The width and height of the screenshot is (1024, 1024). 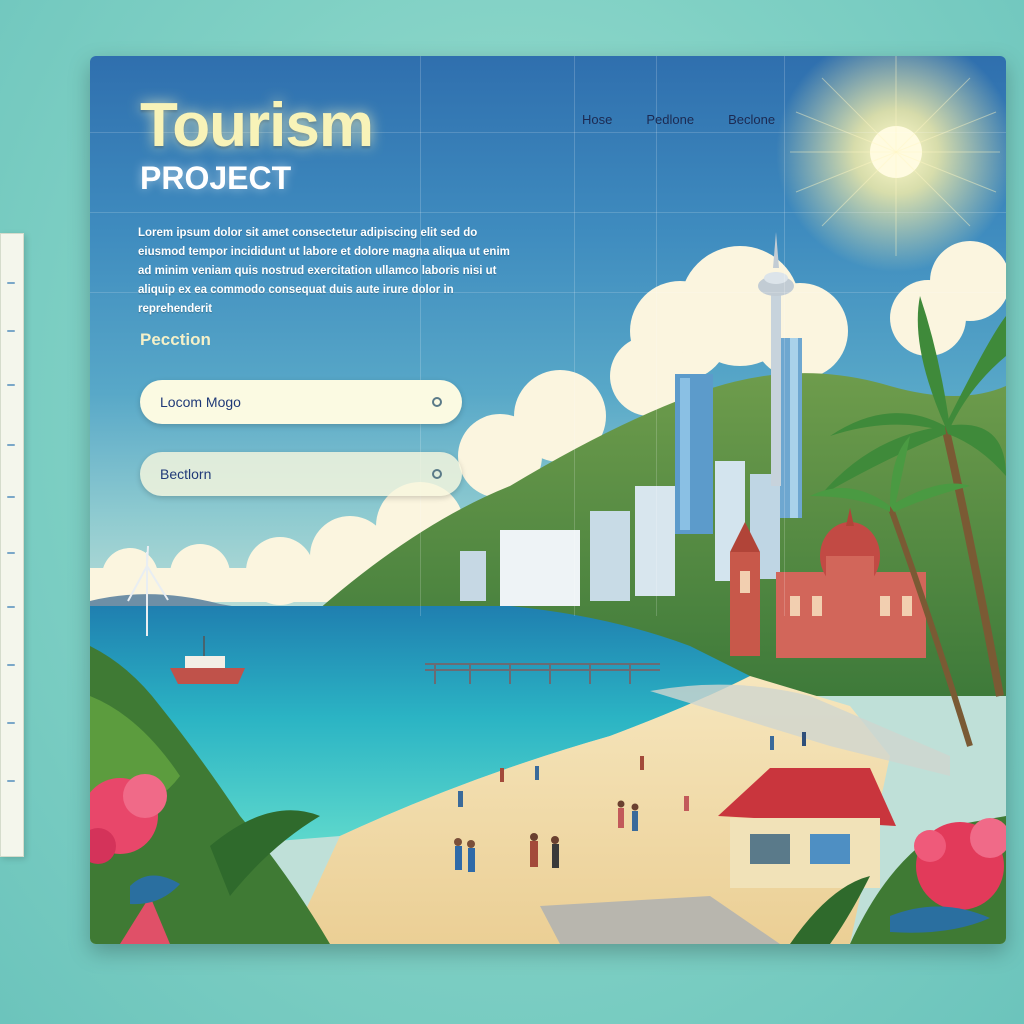 What do you see at coordinates (597, 119) in the screenshot?
I see `nav-link-hose: Hose` at bounding box center [597, 119].